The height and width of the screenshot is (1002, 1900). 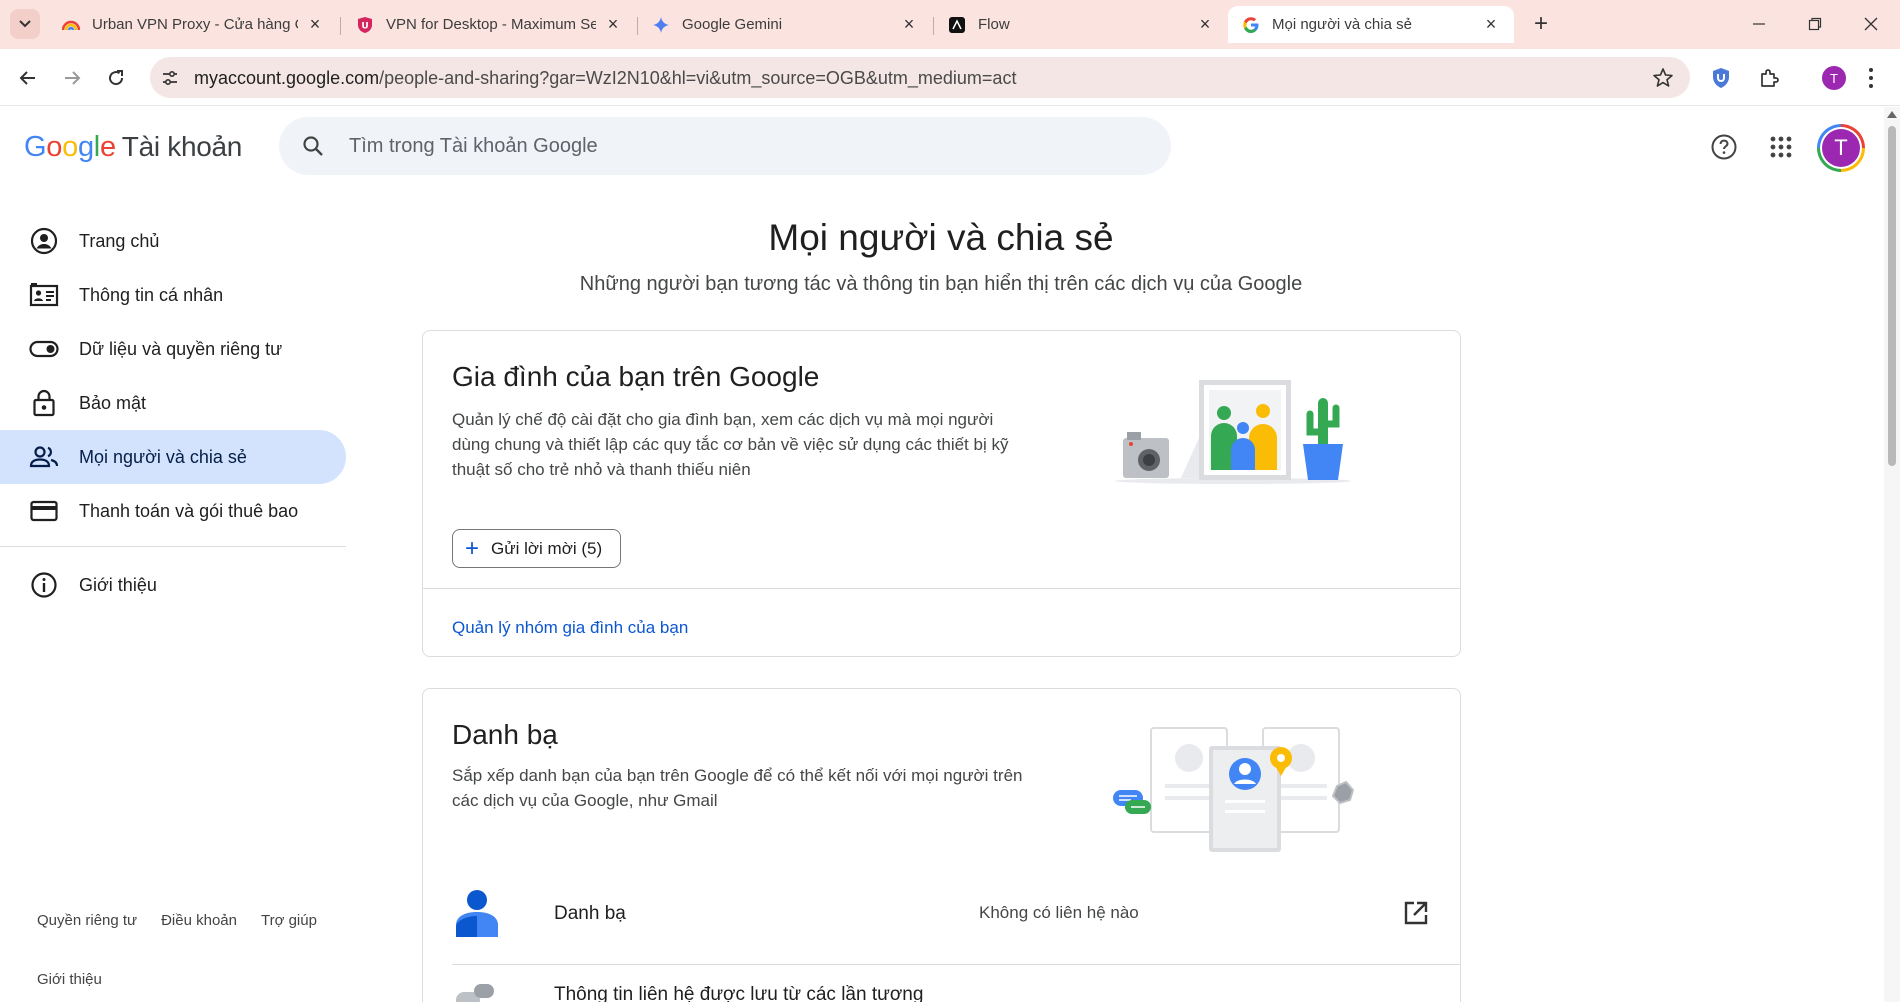 I want to click on sidebar-item-home: Trang chủ, so click(x=173, y=241).